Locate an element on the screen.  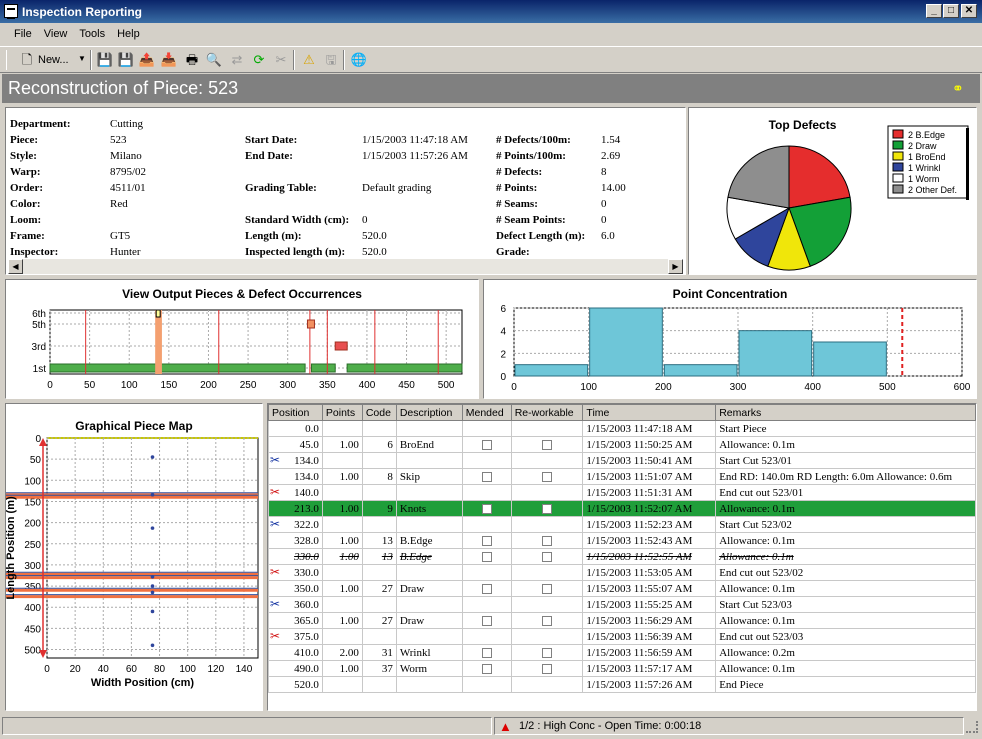
menu-file: File is located at coordinates (19, 32).